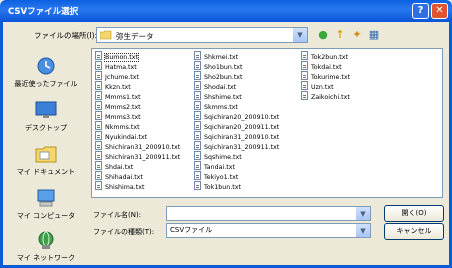 The height and width of the screenshot is (268, 452). What do you see at coordinates (324, 56) in the screenshot?
I see `file-item: Tok2bun.txt` at bounding box center [324, 56].